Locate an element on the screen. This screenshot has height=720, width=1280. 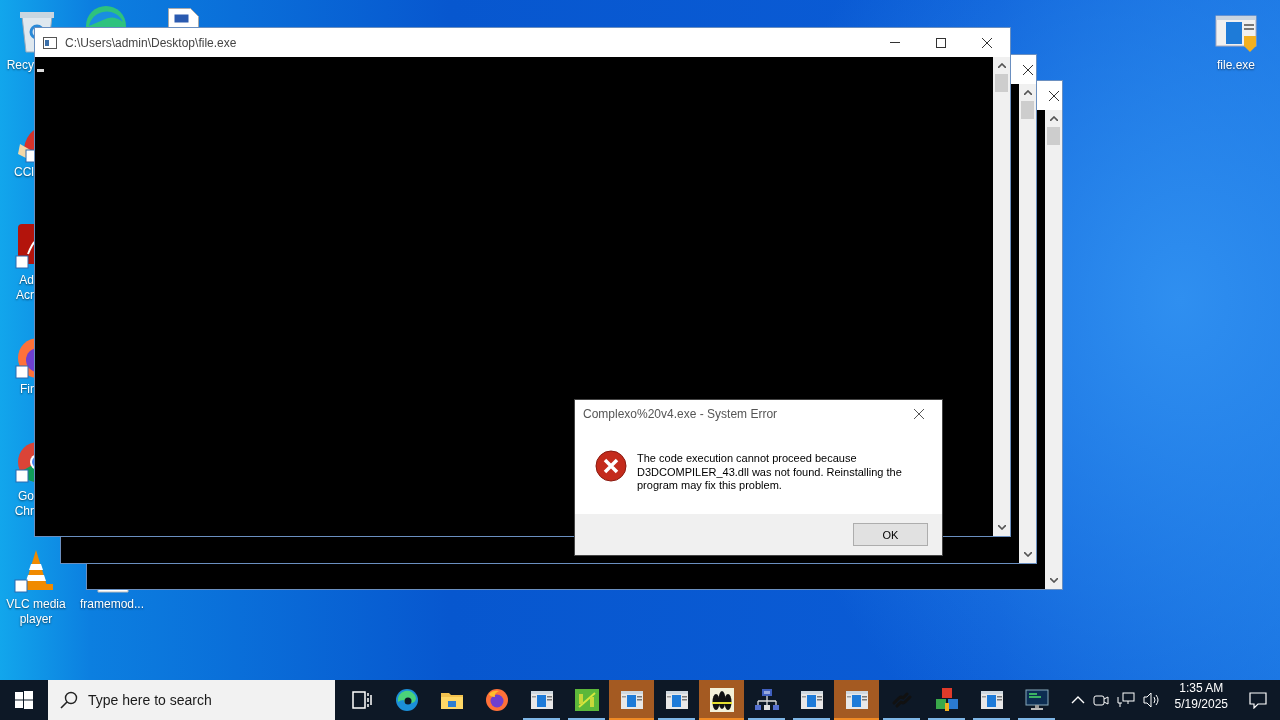
monitor-icon is located at coordinates (1036, 700).